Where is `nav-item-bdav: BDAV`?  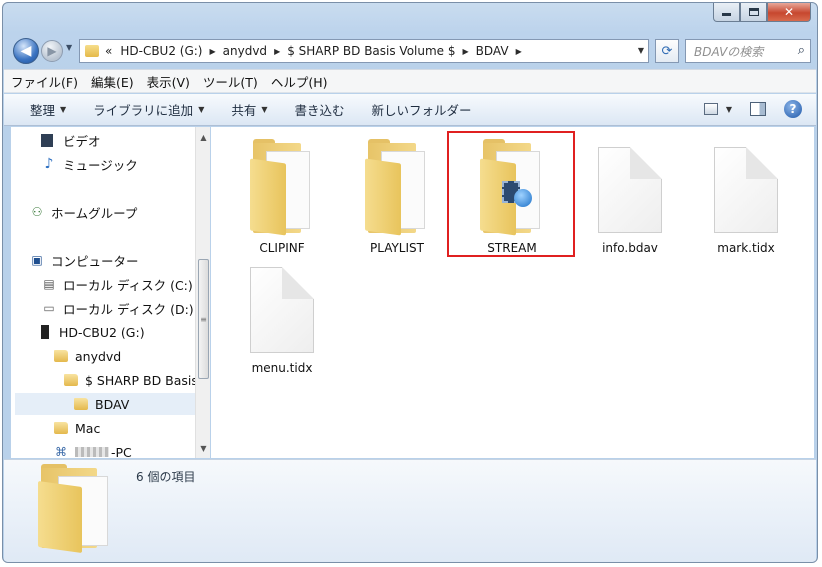
nav-item-bdav: BDAV is located at coordinates (110, 404).